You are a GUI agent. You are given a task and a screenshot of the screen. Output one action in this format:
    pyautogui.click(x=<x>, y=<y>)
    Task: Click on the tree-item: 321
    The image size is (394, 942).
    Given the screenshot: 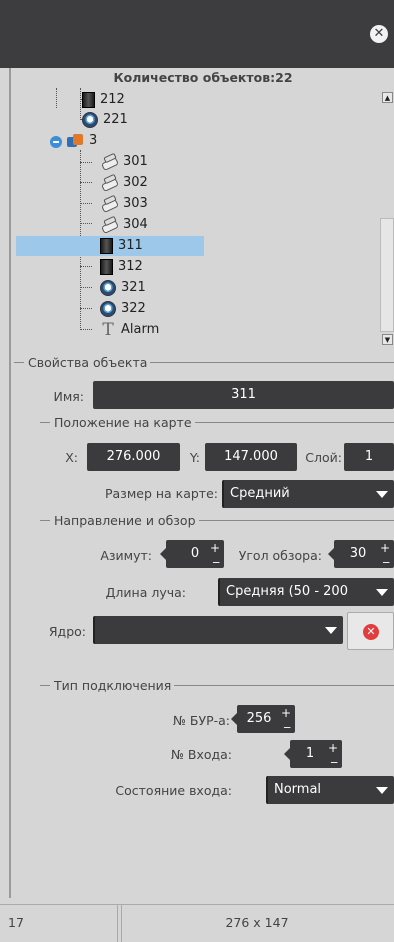 What is the action you would take?
    pyautogui.click(x=123, y=288)
    